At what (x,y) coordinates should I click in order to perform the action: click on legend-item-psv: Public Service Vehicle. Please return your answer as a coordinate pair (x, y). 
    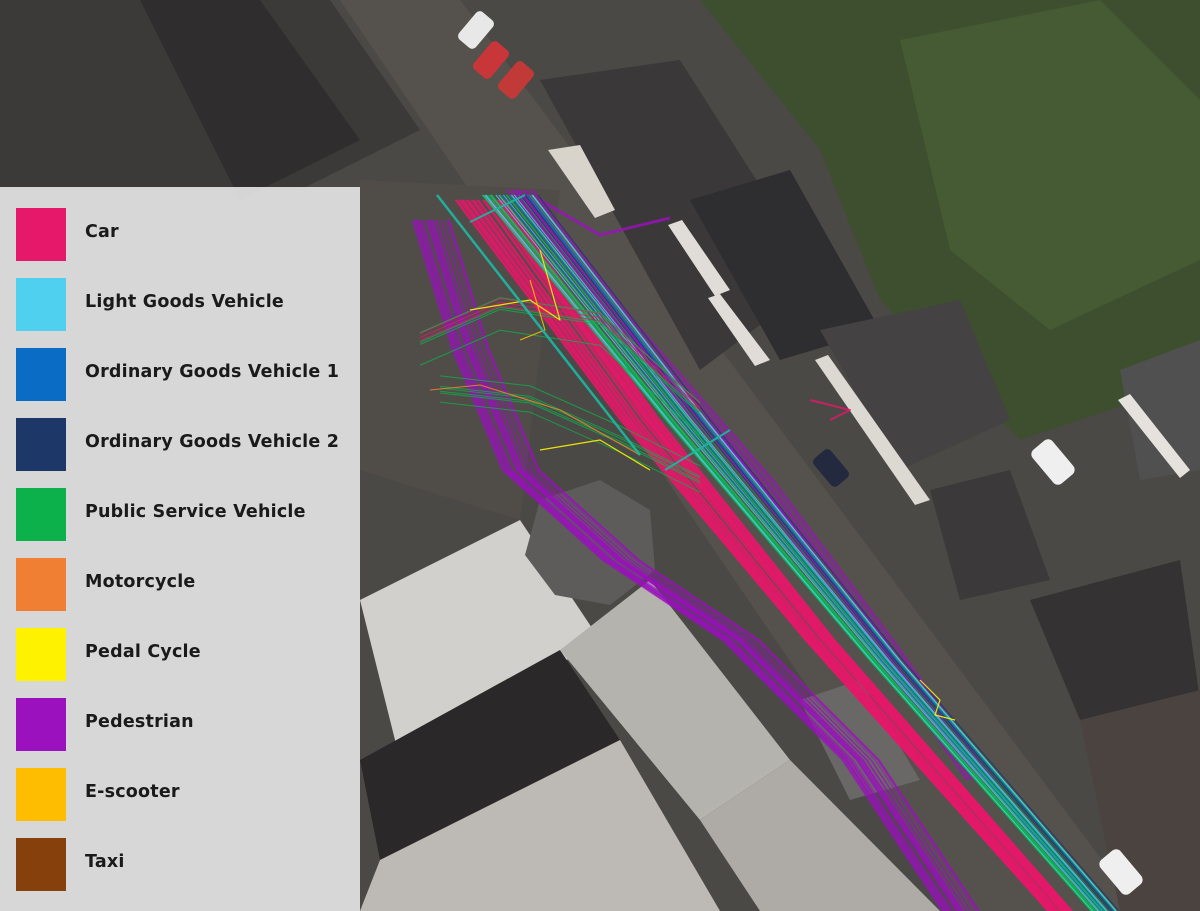
    Looking at the image, I should click on (180, 523).